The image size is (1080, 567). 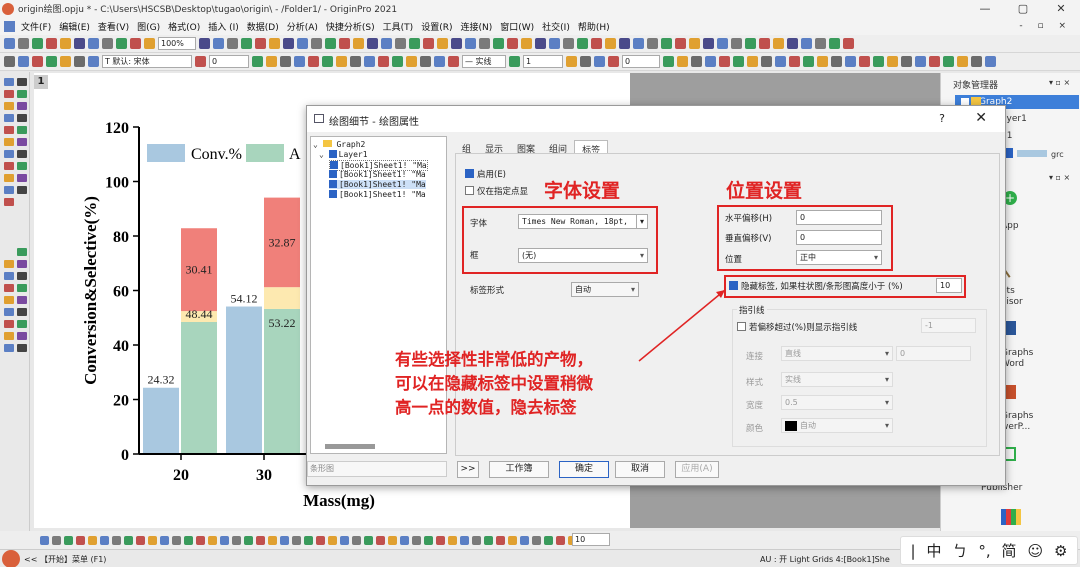 I want to click on ime-half-width-icon: ㄅ, so click(x=959, y=550).